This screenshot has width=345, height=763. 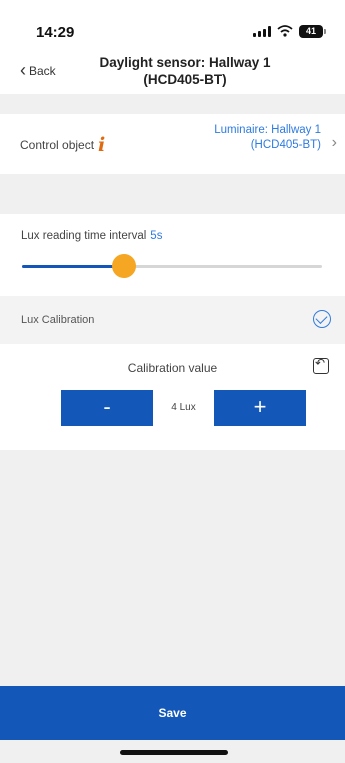 What do you see at coordinates (185, 71) in the screenshot?
I see `page-title: Daylight sensor: Hallway 1 (HCD405-BT)` at bounding box center [185, 71].